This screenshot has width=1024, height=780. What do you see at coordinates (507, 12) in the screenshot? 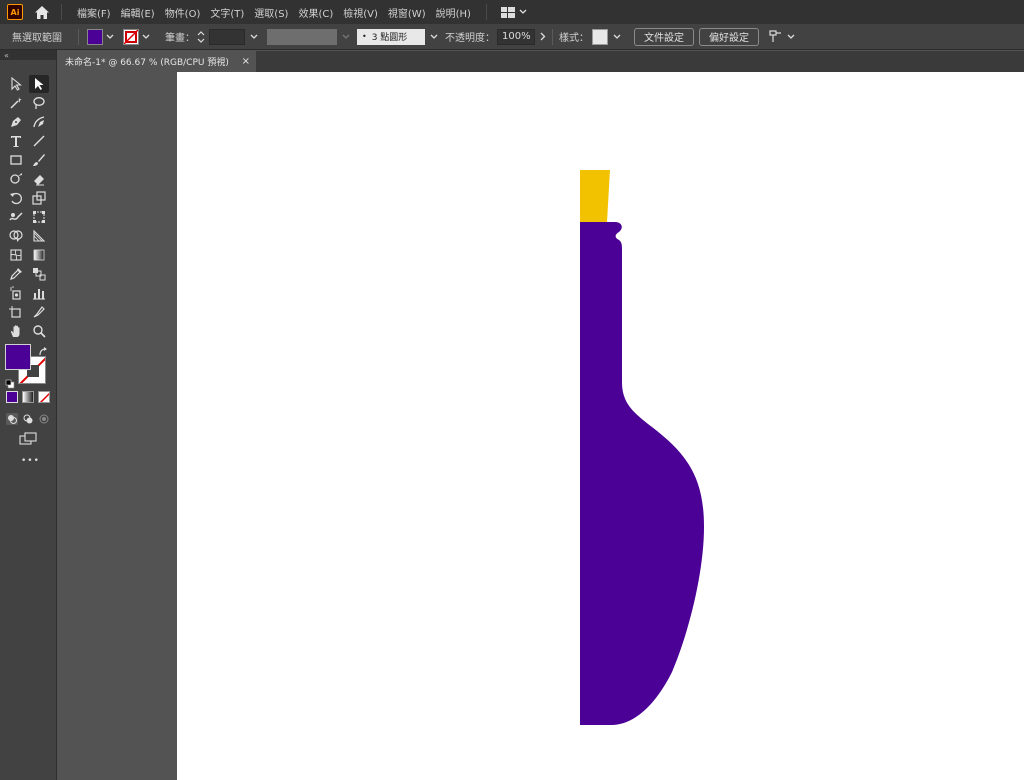
I see `workspace-grid-icon` at bounding box center [507, 12].